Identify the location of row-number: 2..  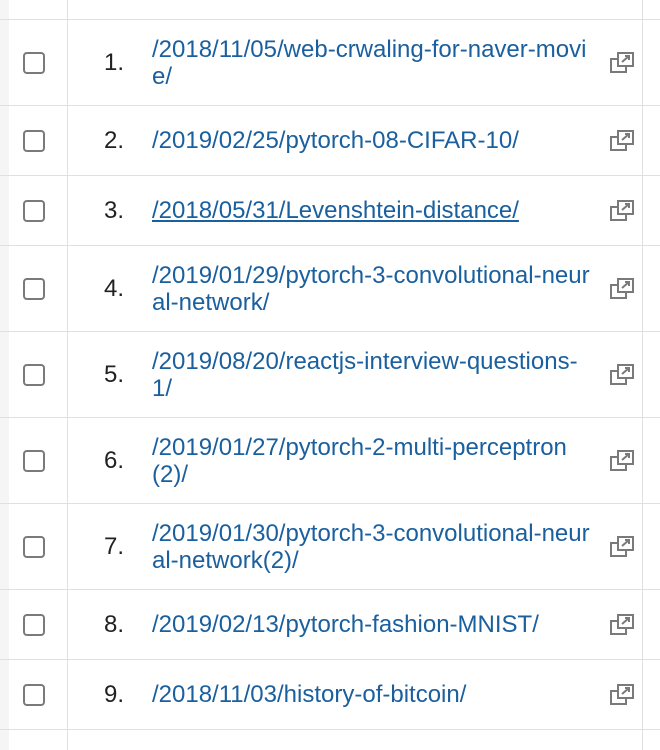
(113, 140).